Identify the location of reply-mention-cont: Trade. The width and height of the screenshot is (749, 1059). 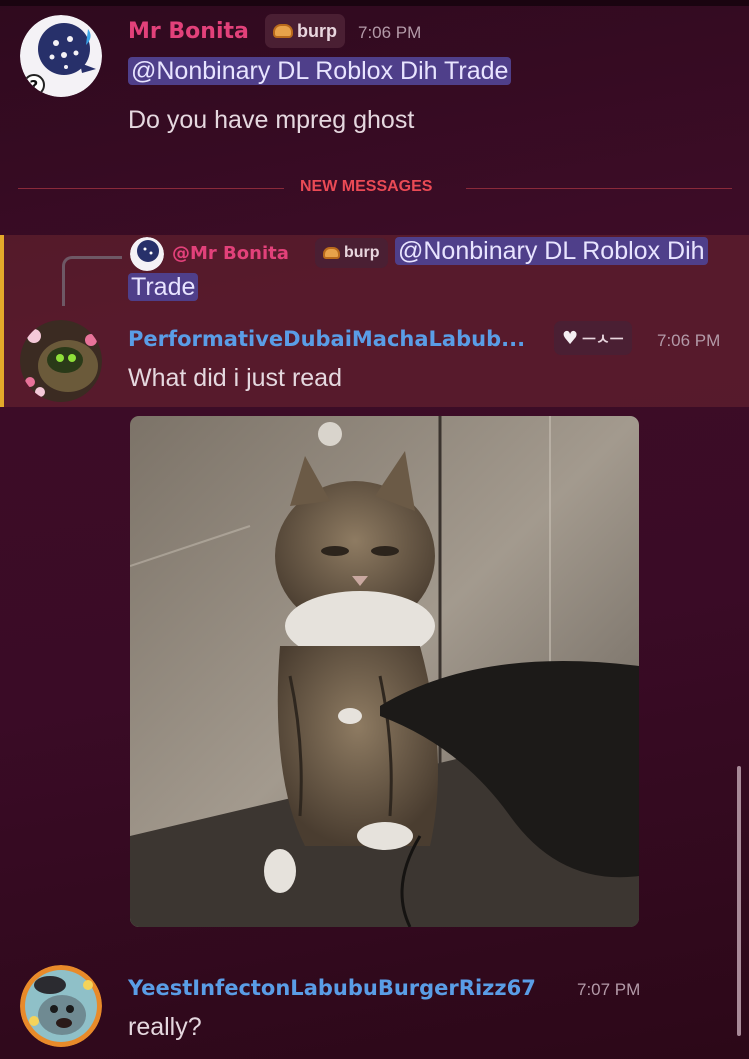
(163, 287).